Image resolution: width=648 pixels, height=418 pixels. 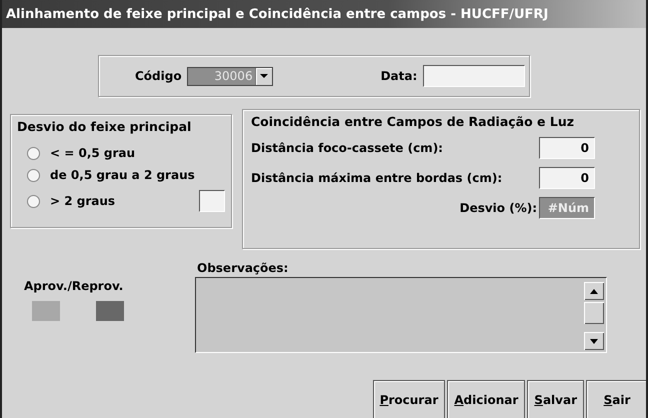 I want to click on notes-field, so click(x=401, y=315).